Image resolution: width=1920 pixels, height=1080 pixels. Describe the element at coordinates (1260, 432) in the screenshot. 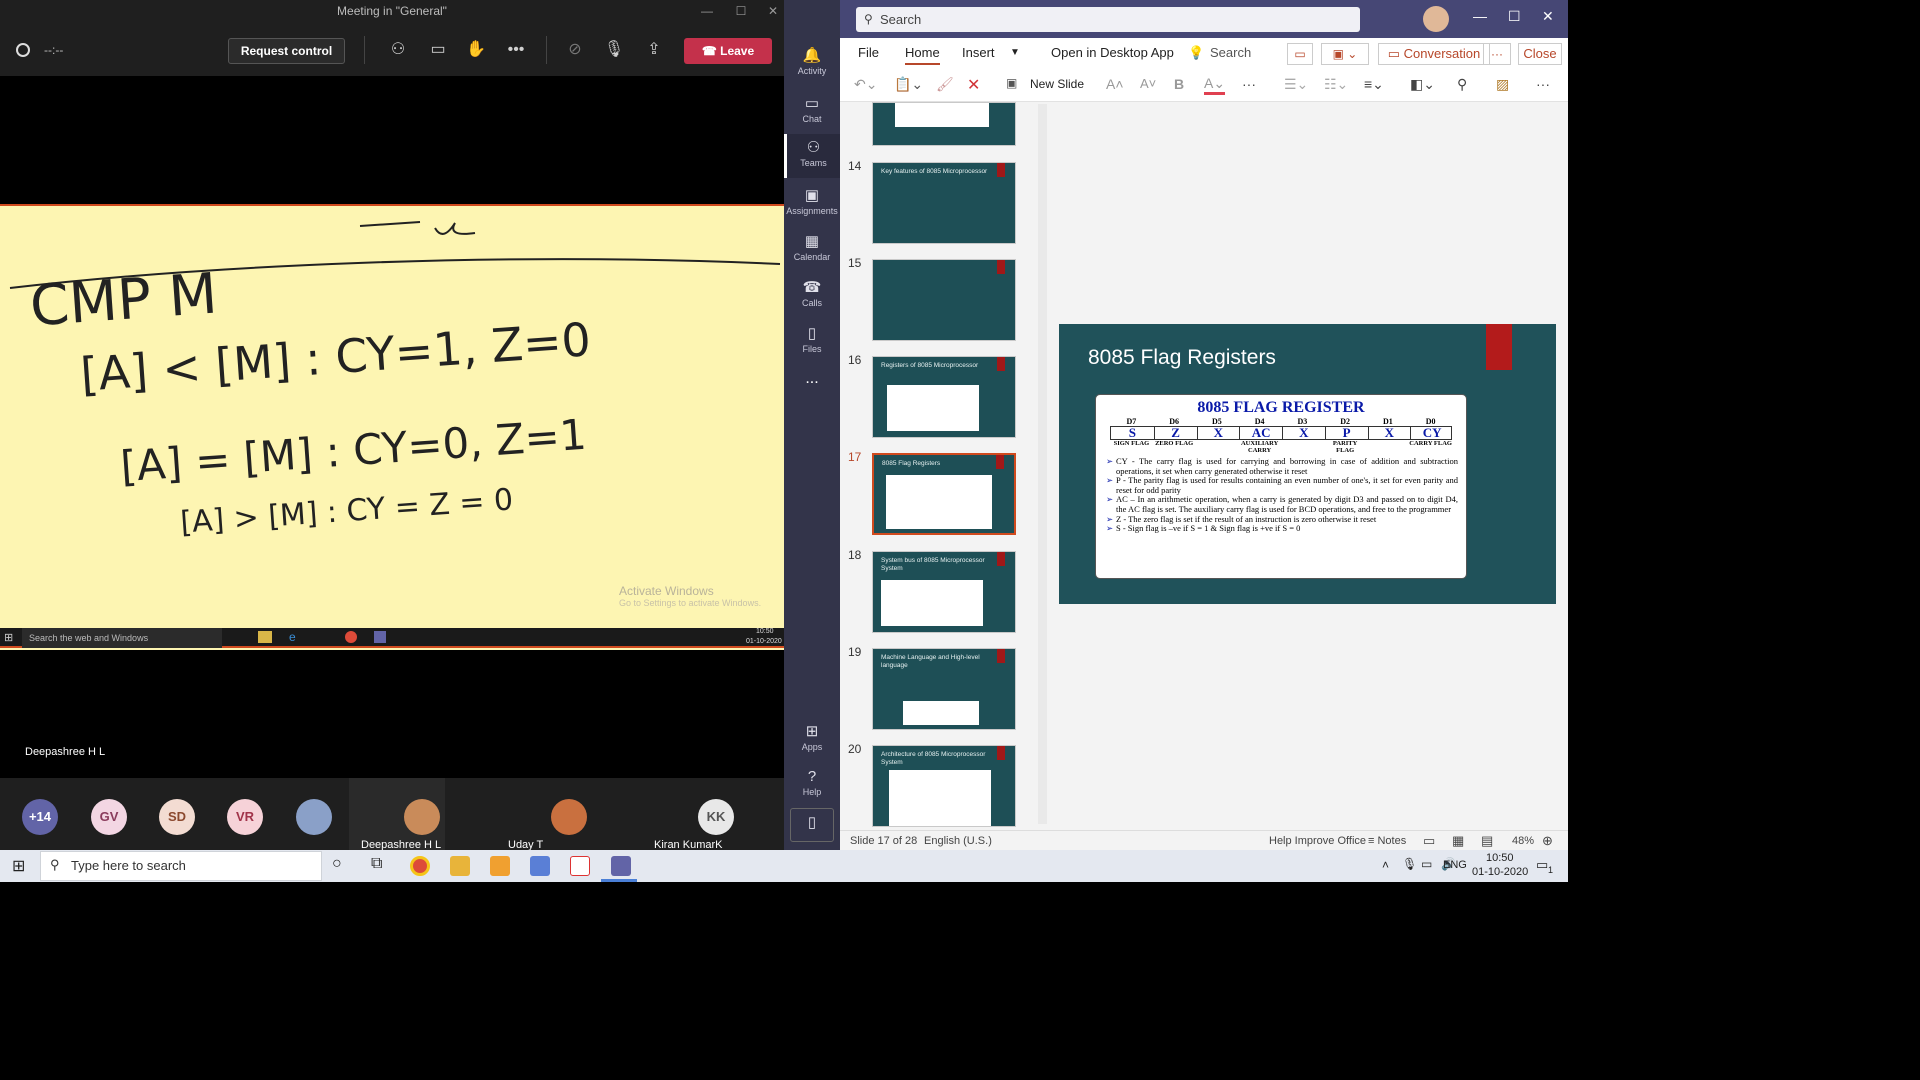

I see `flag-cell: AC` at that location.